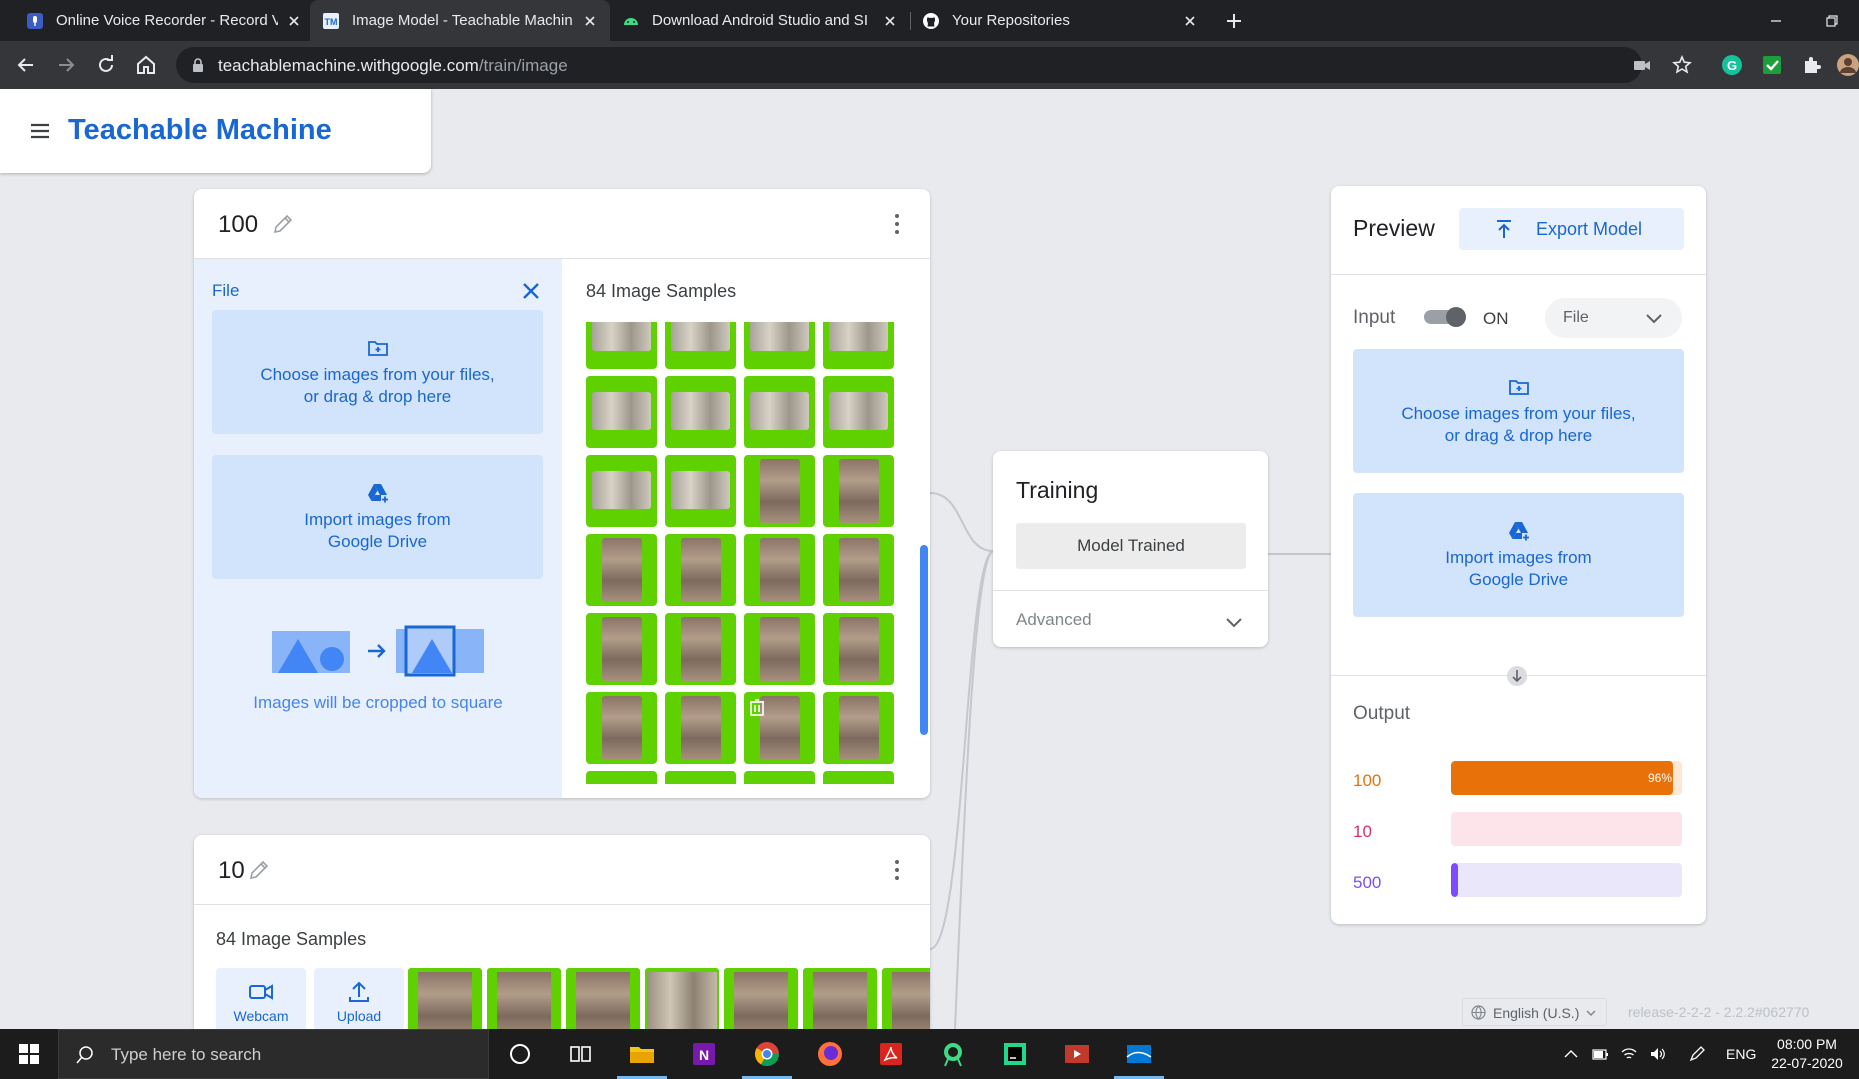 The image size is (1859, 1079). Describe the element at coordinates (757, 707) in the screenshot. I see `delete-sample-icon` at that location.